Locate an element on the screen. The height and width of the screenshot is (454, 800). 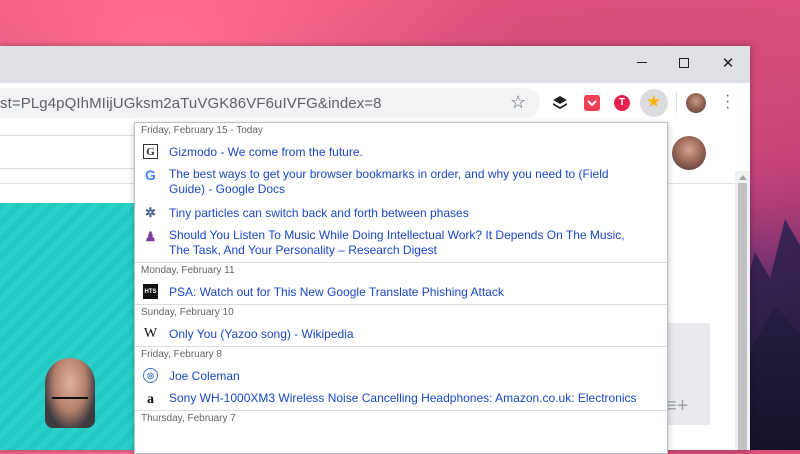
close-button: ✕ is located at coordinates (728, 62).